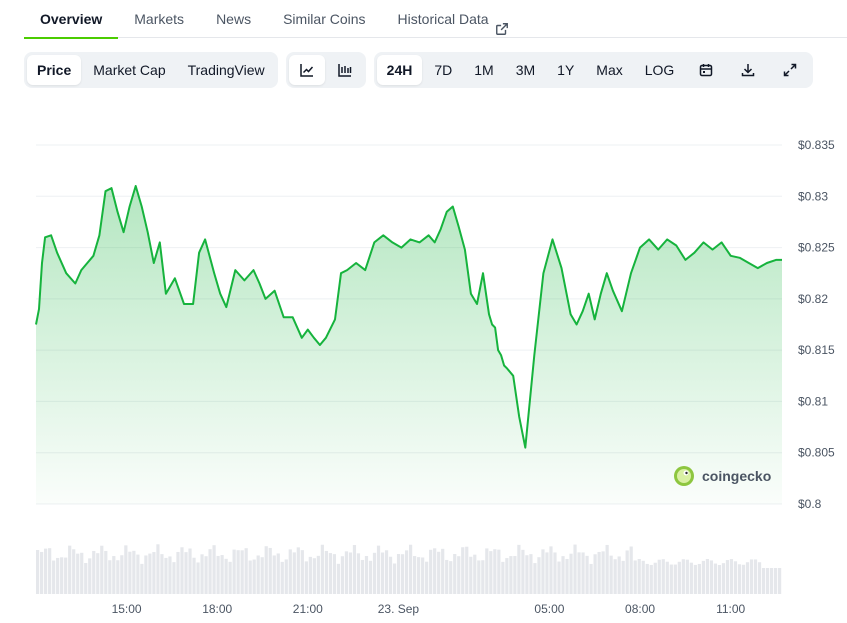  What do you see at coordinates (429, 609) in the screenshot?
I see `x-axis: 15:00 18:00 21:00 23. Sep 05:00 08:00 11:00` at bounding box center [429, 609].